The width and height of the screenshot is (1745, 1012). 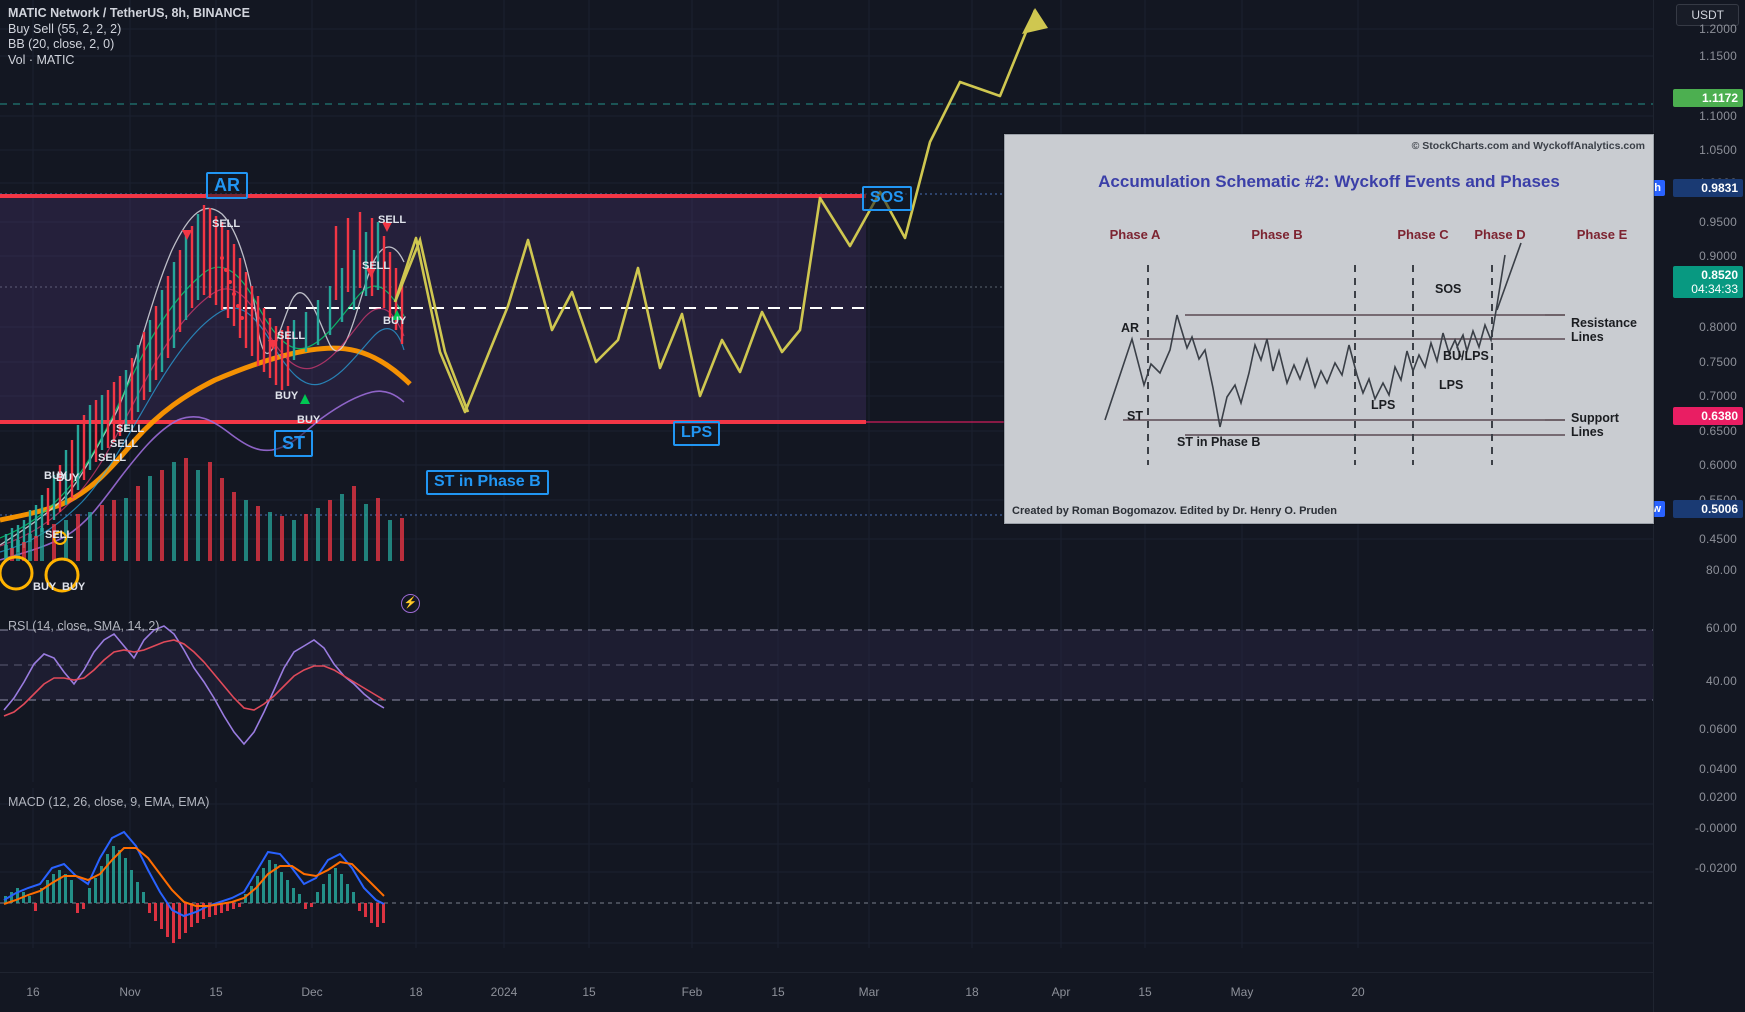 What do you see at coordinates (1714, 289) in the screenshot?
I see `countdown-timer: 04:34:33` at bounding box center [1714, 289].